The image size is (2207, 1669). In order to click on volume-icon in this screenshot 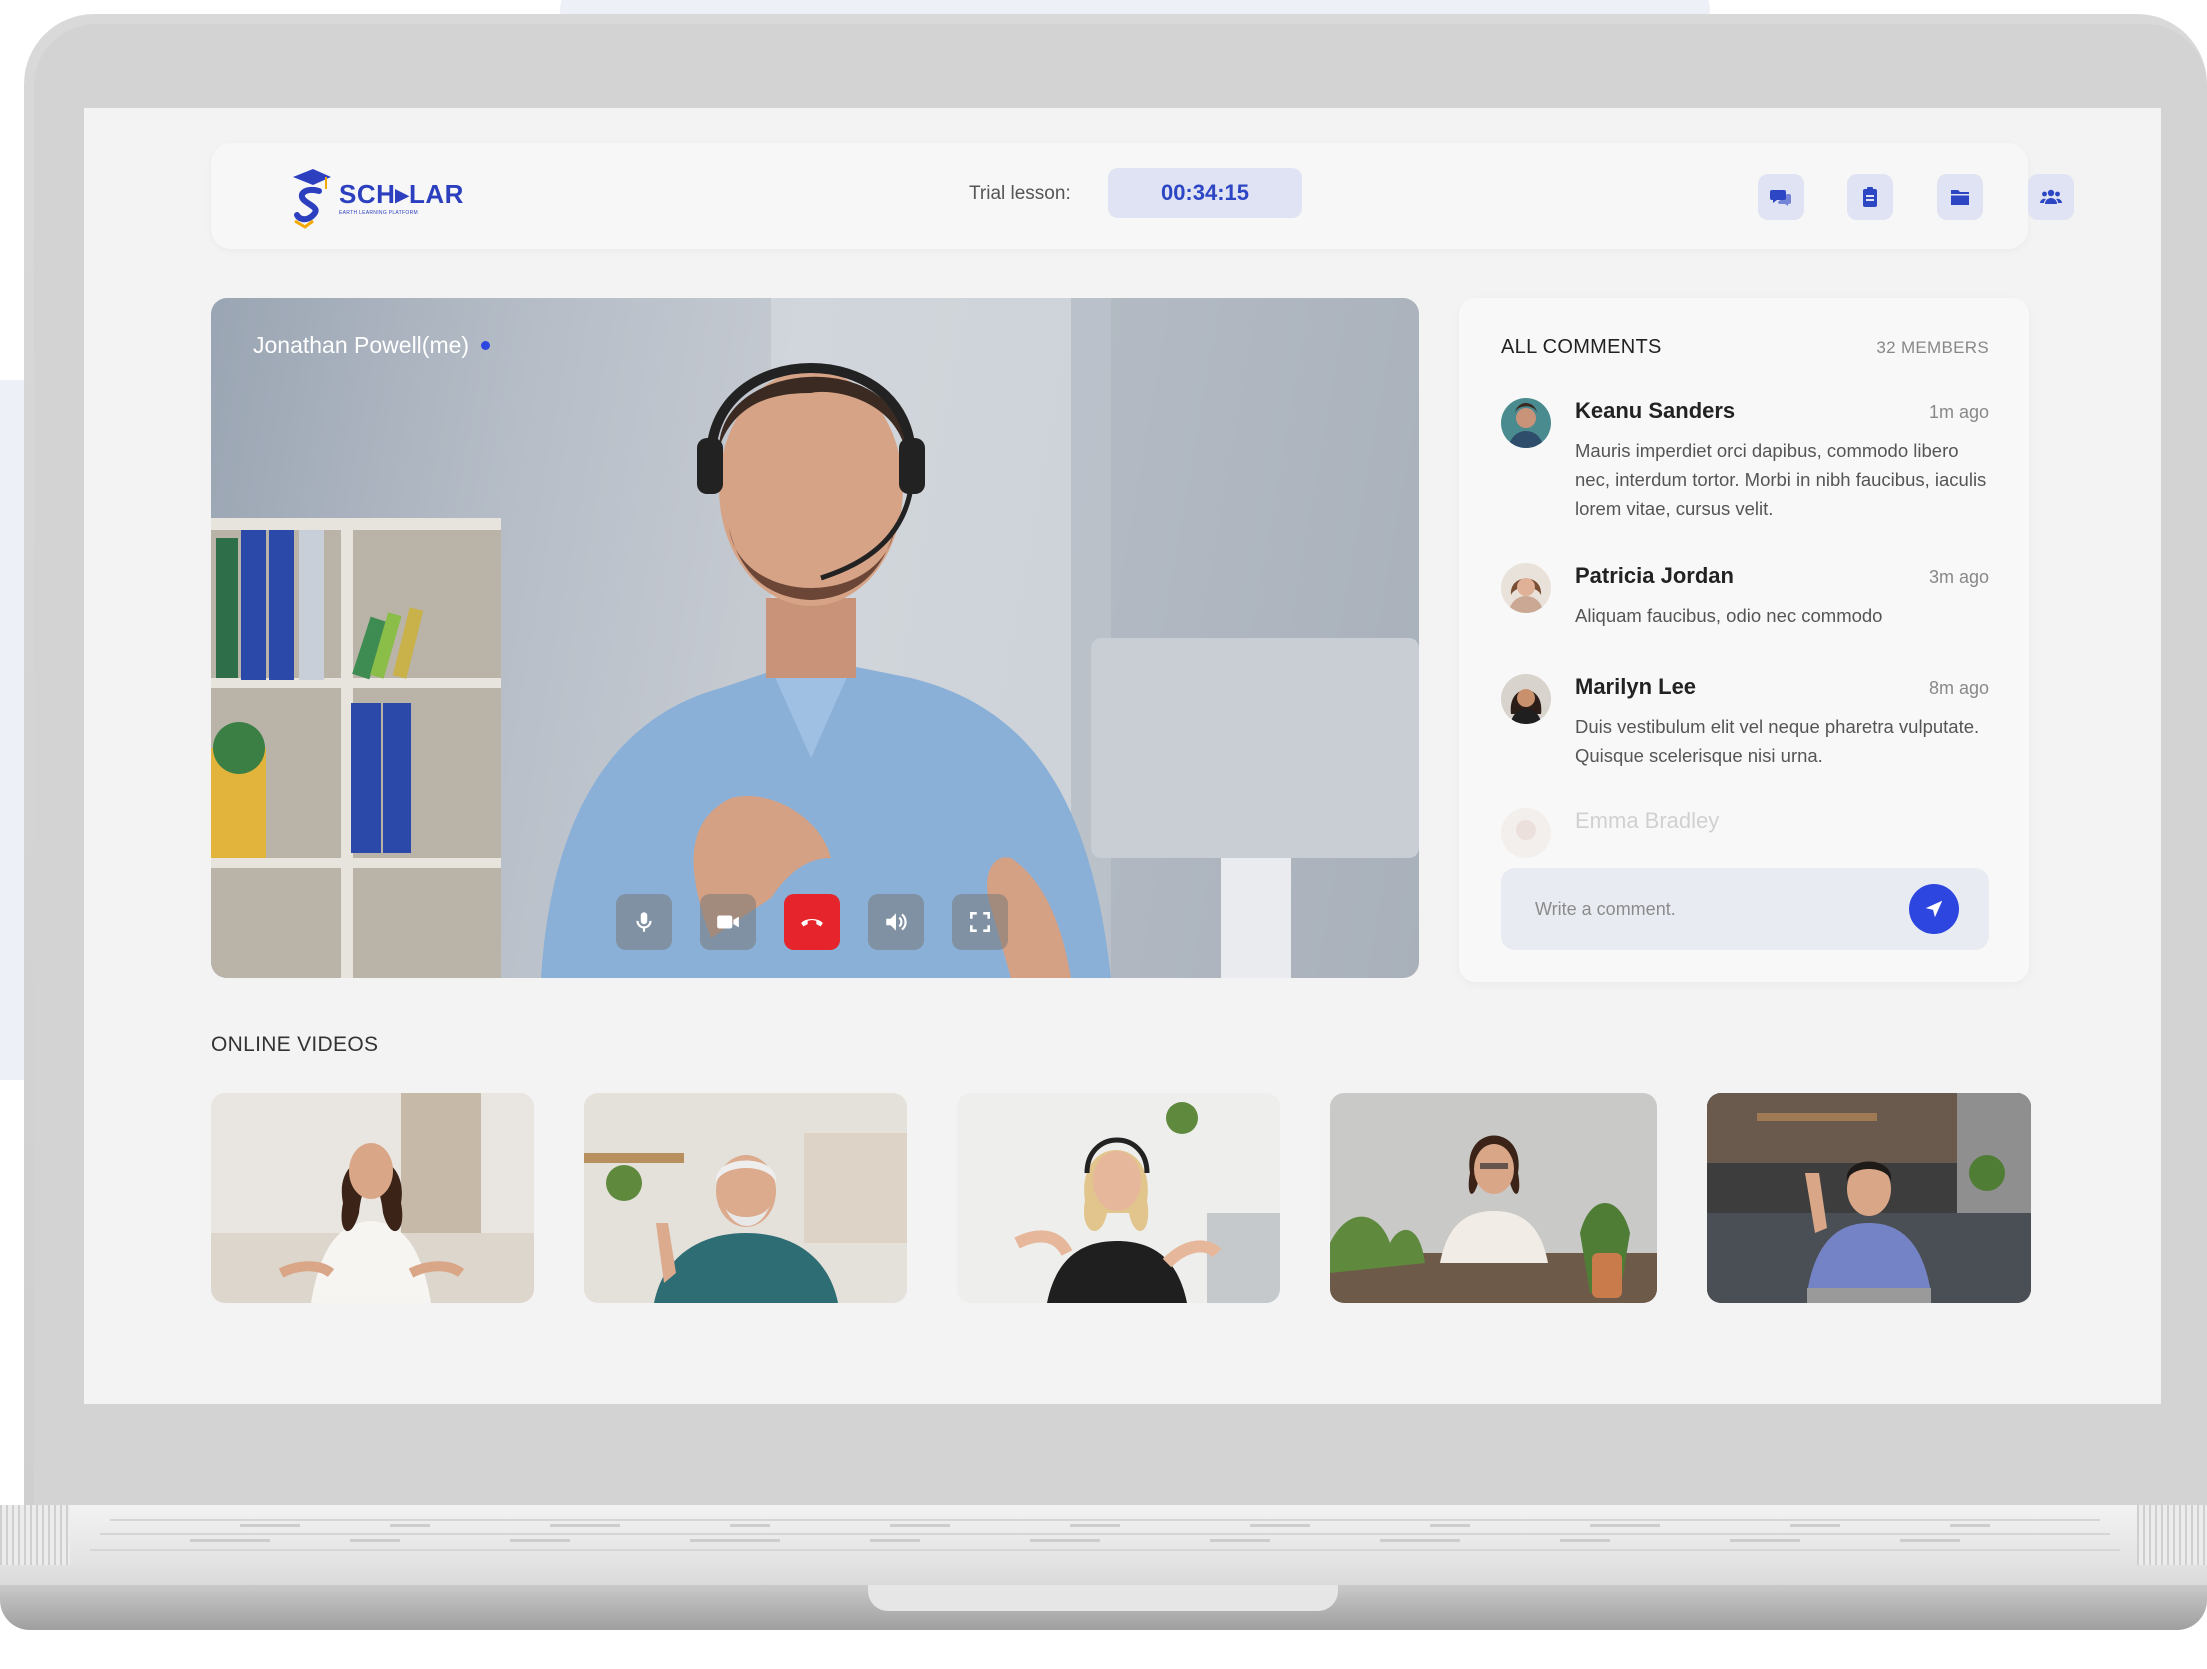, I will do `click(896, 922)`.